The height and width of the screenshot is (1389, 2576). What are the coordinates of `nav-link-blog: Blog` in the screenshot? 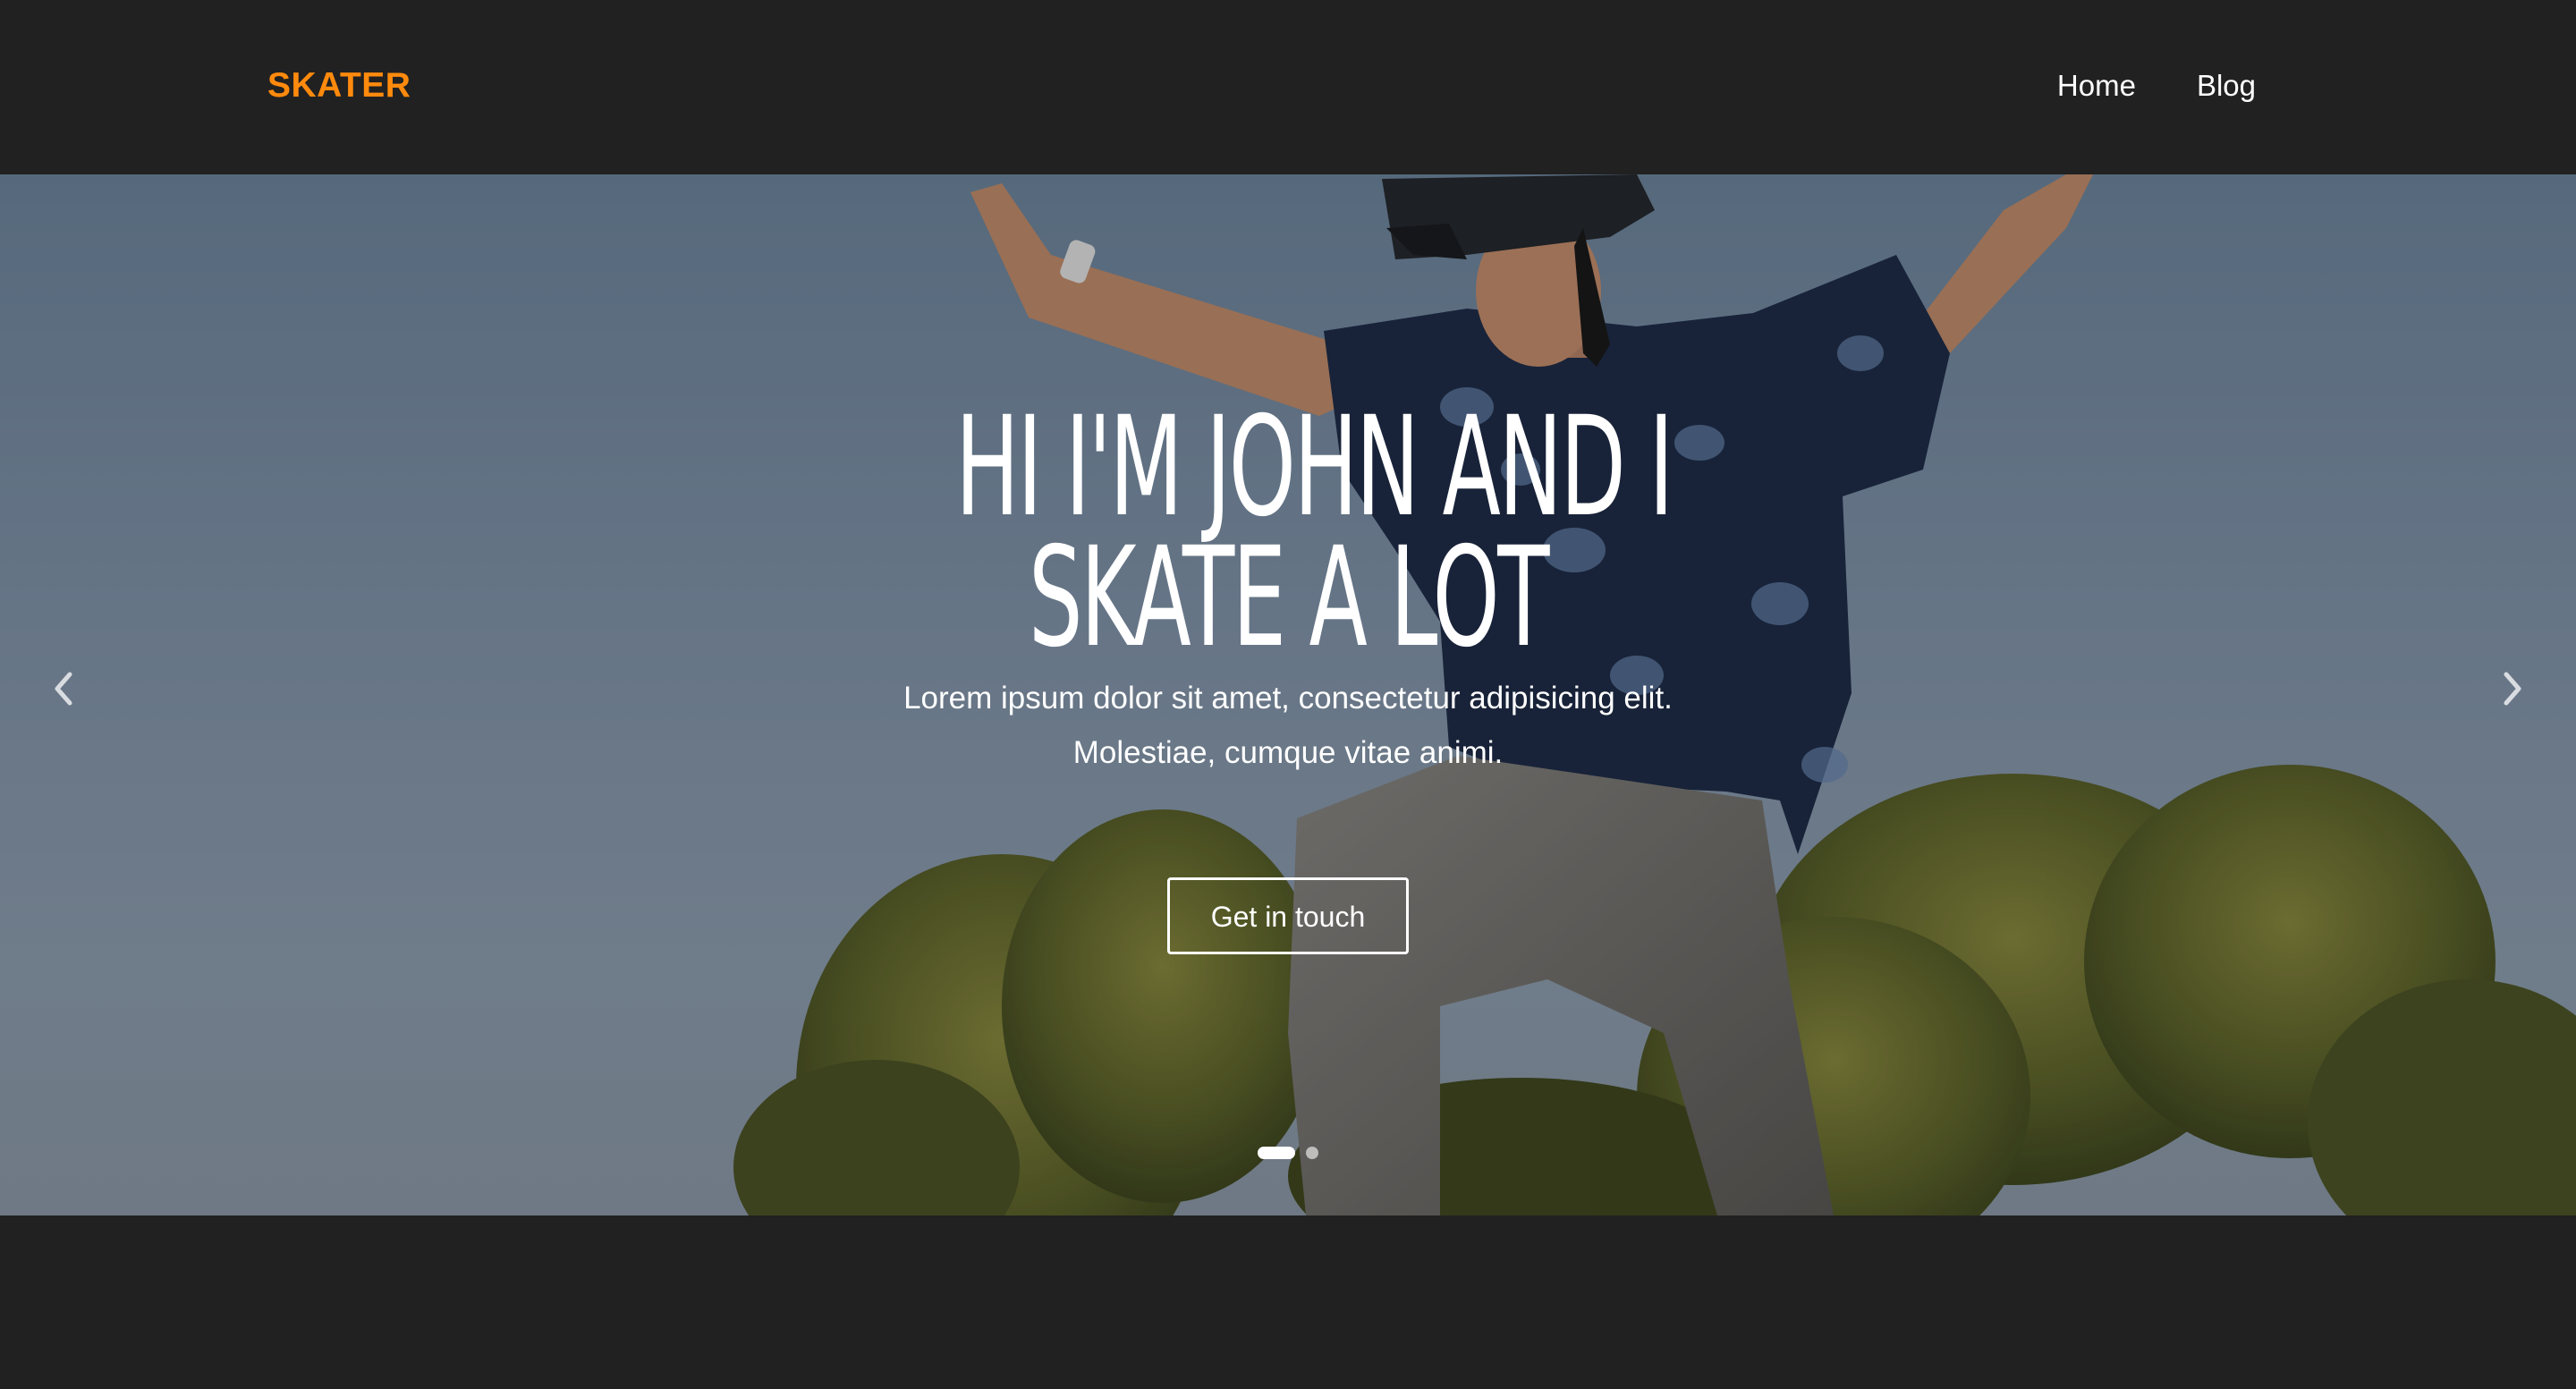 It's located at (2226, 85).